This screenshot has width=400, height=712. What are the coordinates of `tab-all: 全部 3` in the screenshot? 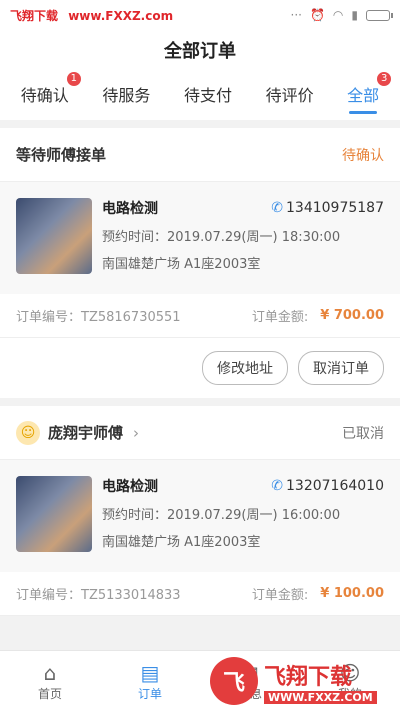 It's located at (369, 95).